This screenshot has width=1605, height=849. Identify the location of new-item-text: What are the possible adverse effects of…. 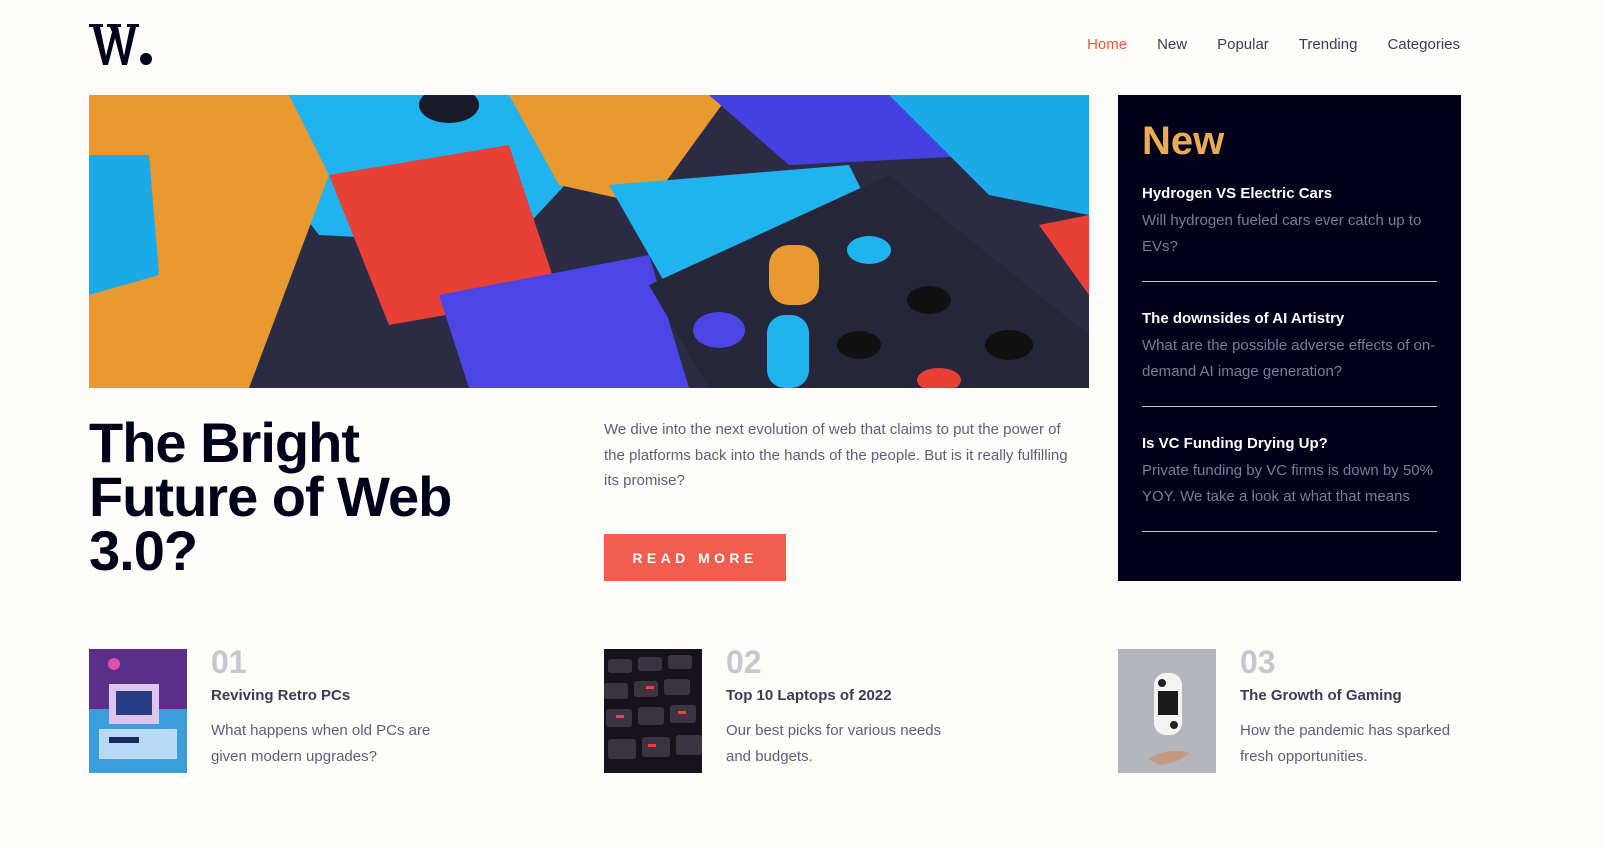
(1289, 358).